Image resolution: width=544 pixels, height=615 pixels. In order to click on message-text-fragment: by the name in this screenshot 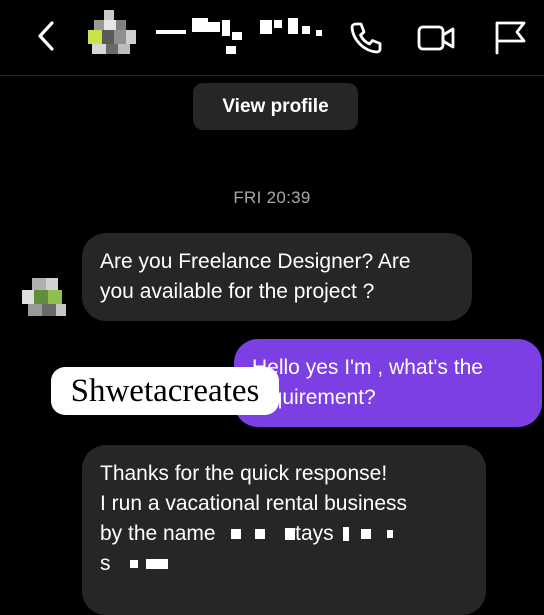, I will do `click(158, 533)`.